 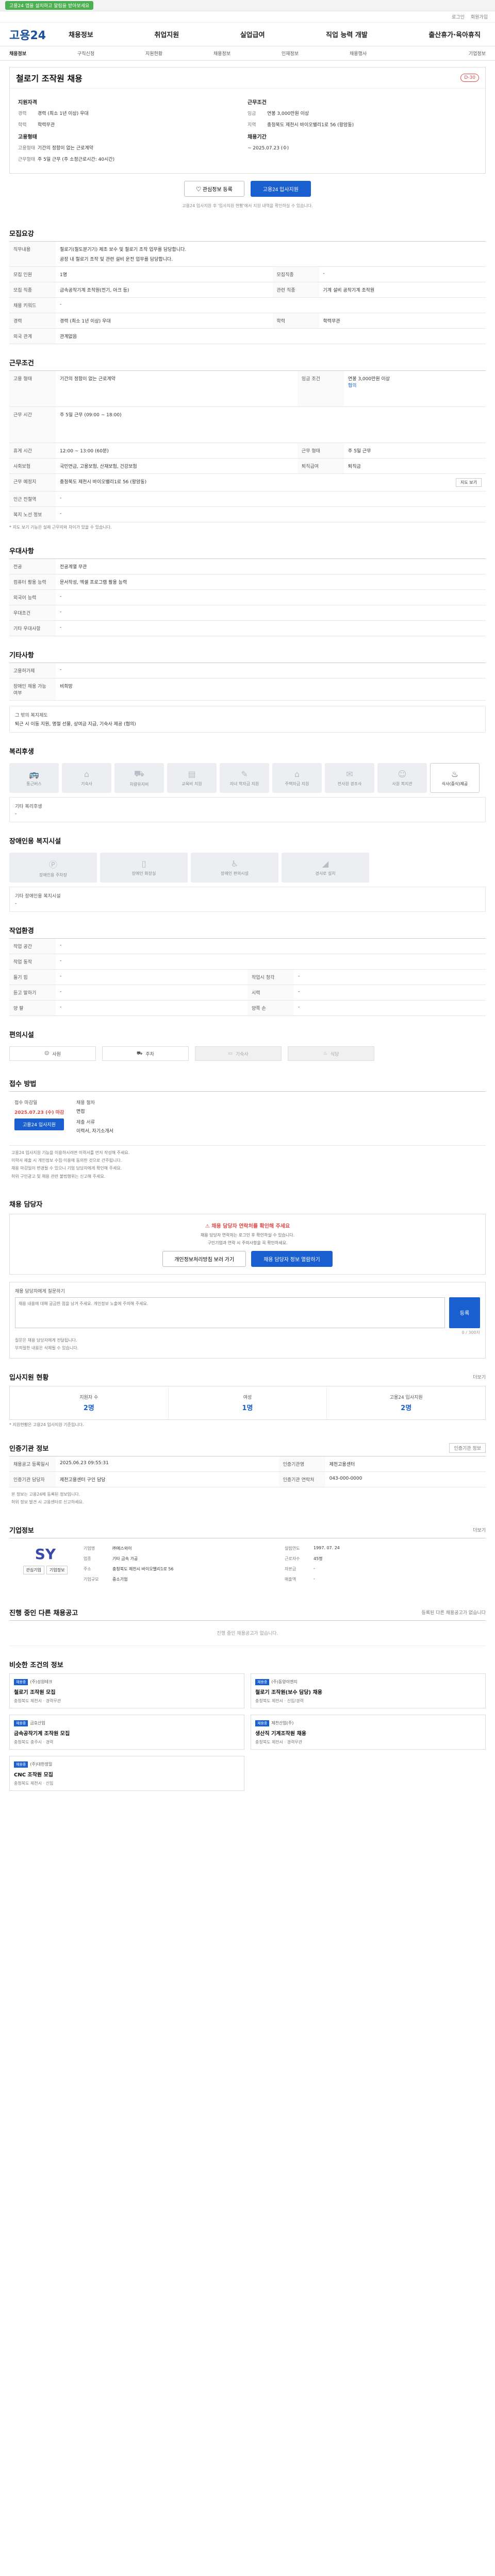 What do you see at coordinates (32, 977) in the screenshot?
I see `cell-key: 들기 힘` at bounding box center [32, 977].